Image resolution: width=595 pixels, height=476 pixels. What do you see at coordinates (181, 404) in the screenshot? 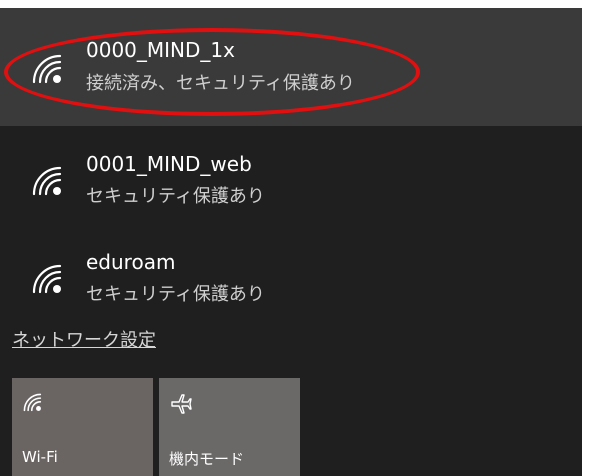
I see `airplane-icon` at bounding box center [181, 404].